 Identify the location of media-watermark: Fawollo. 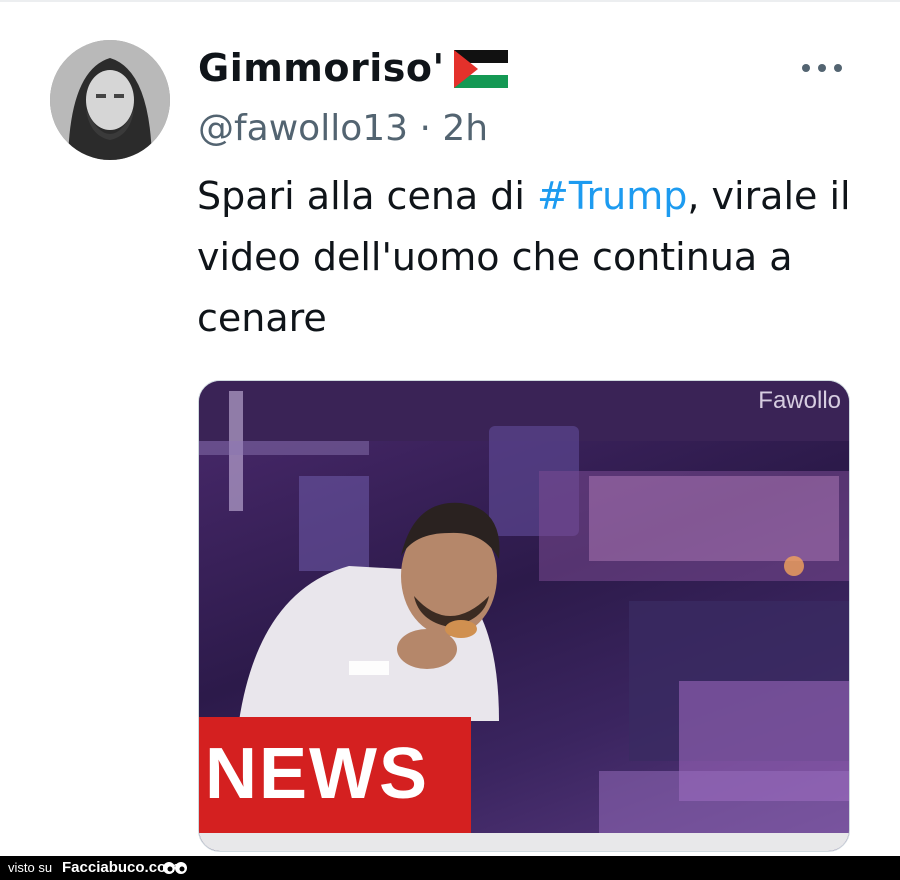
(799, 400).